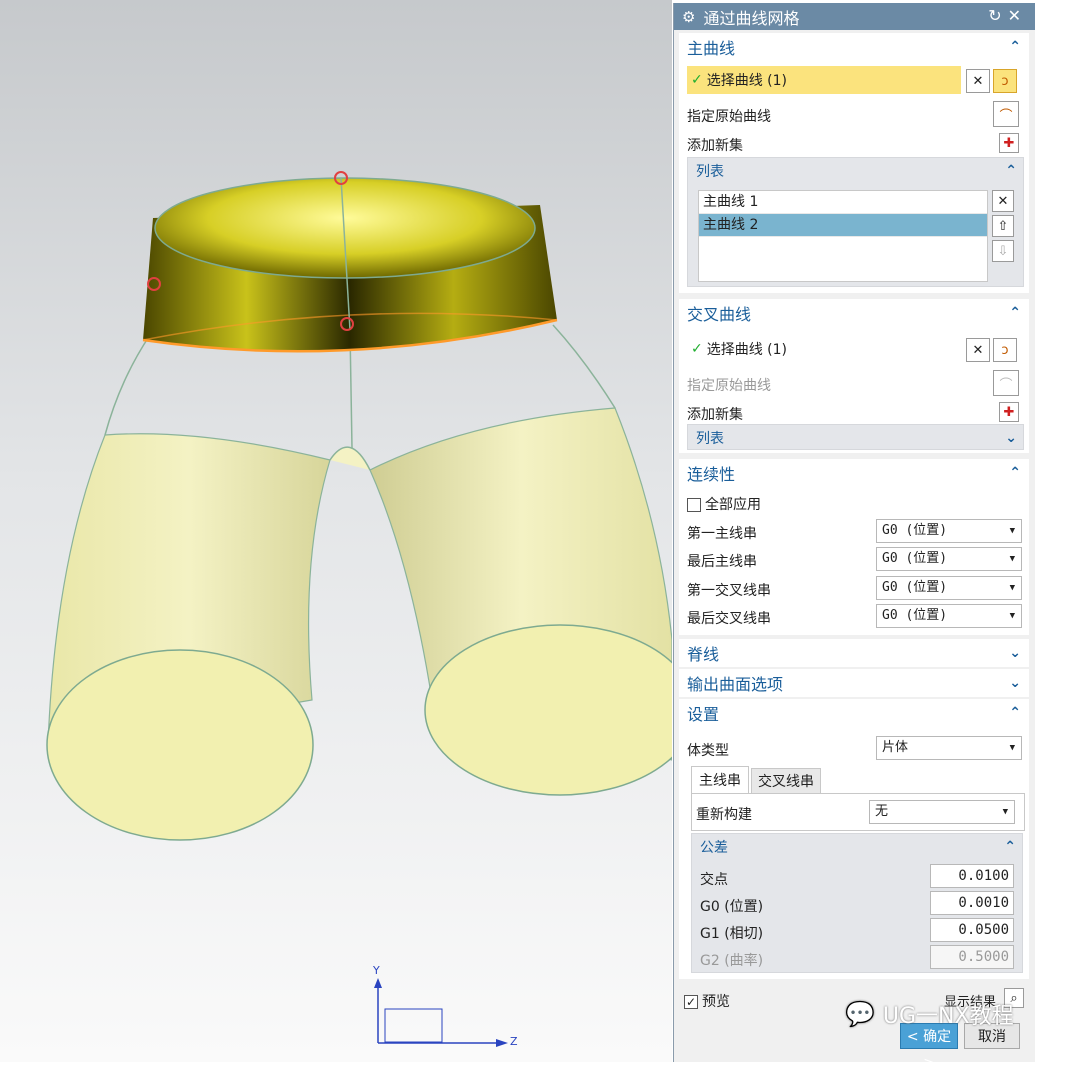 The height and width of the screenshot is (1076, 1080). I want to click on continuity-label: 最后主线串, so click(722, 562).